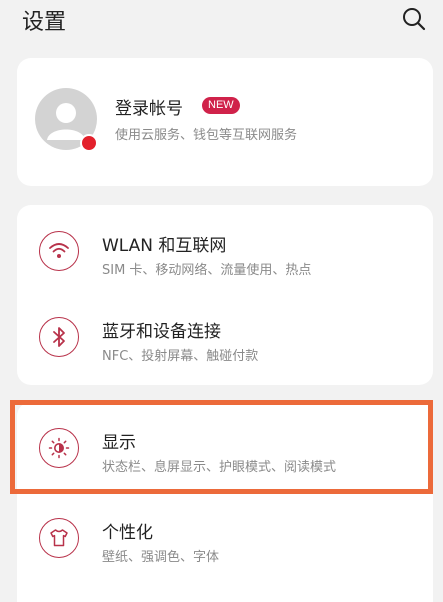 The height and width of the screenshot is (602, 443). Describe the element at coordinates (180, 356) in the screenshot. I see `item-subtitle: NFC、投射屏幕、触碰付款` at that location.